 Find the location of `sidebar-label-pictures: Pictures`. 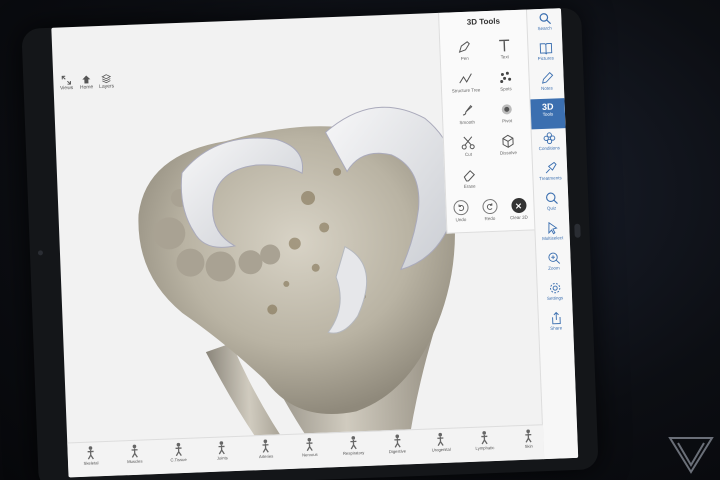

sidebar-label-pictures: Pictures is located at coordinates (546, 58).